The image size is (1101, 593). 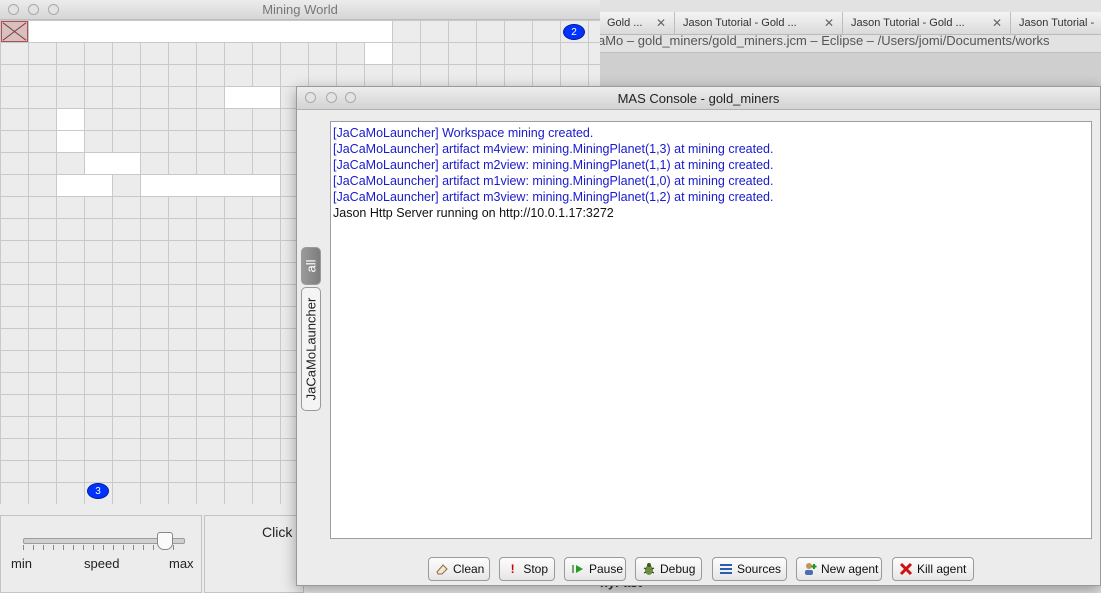 What do you see at coordinates (578, 569) in the screenshot?
I see `play-pause-icon` at bounding box center [578, 569].